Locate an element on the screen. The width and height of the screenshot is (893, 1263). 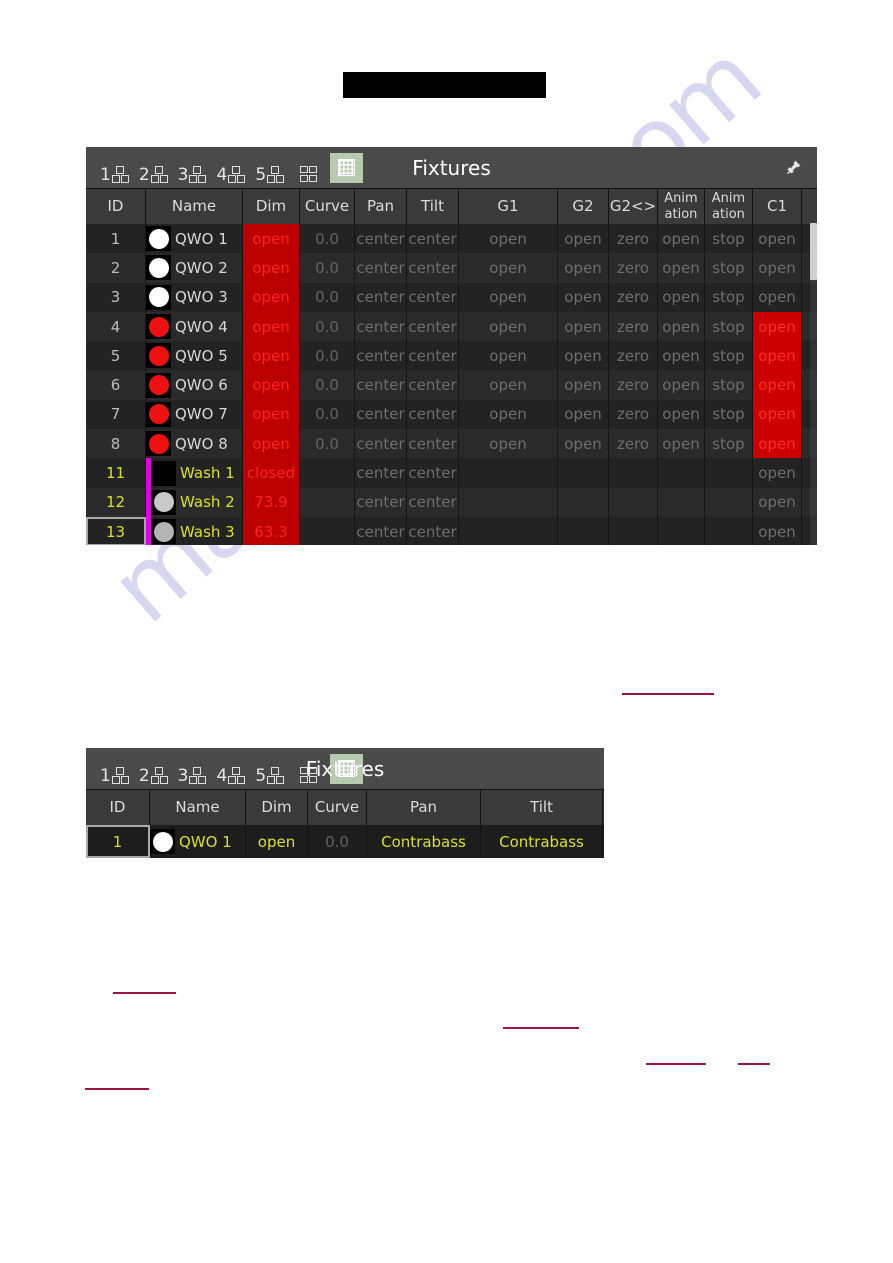
cell-id: 6 is located at coordinates (116, 385).